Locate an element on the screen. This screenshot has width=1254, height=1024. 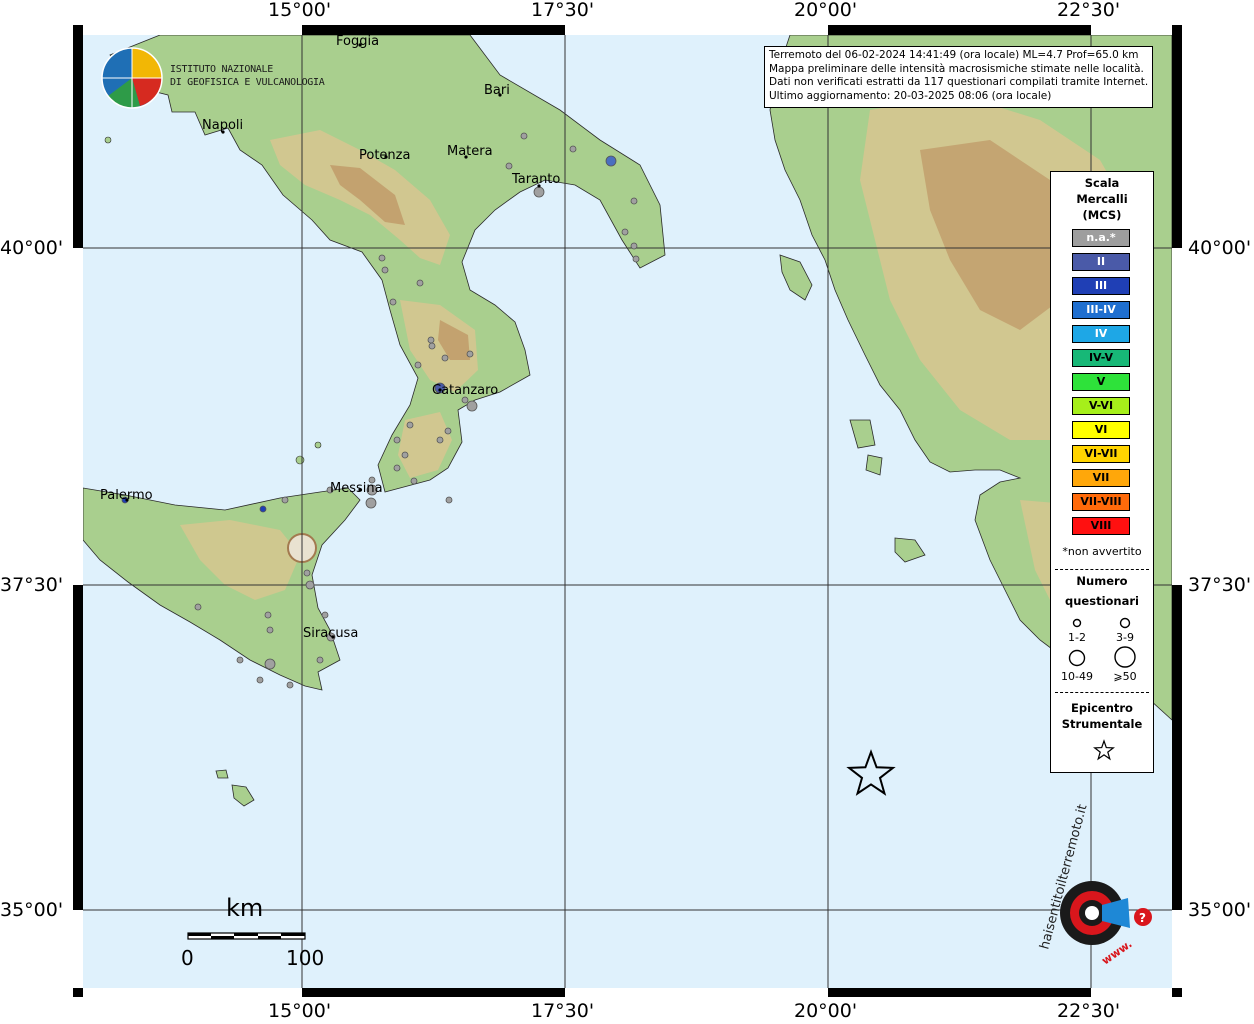
city-foggia: Foggia is located at coordinates (357, 41).